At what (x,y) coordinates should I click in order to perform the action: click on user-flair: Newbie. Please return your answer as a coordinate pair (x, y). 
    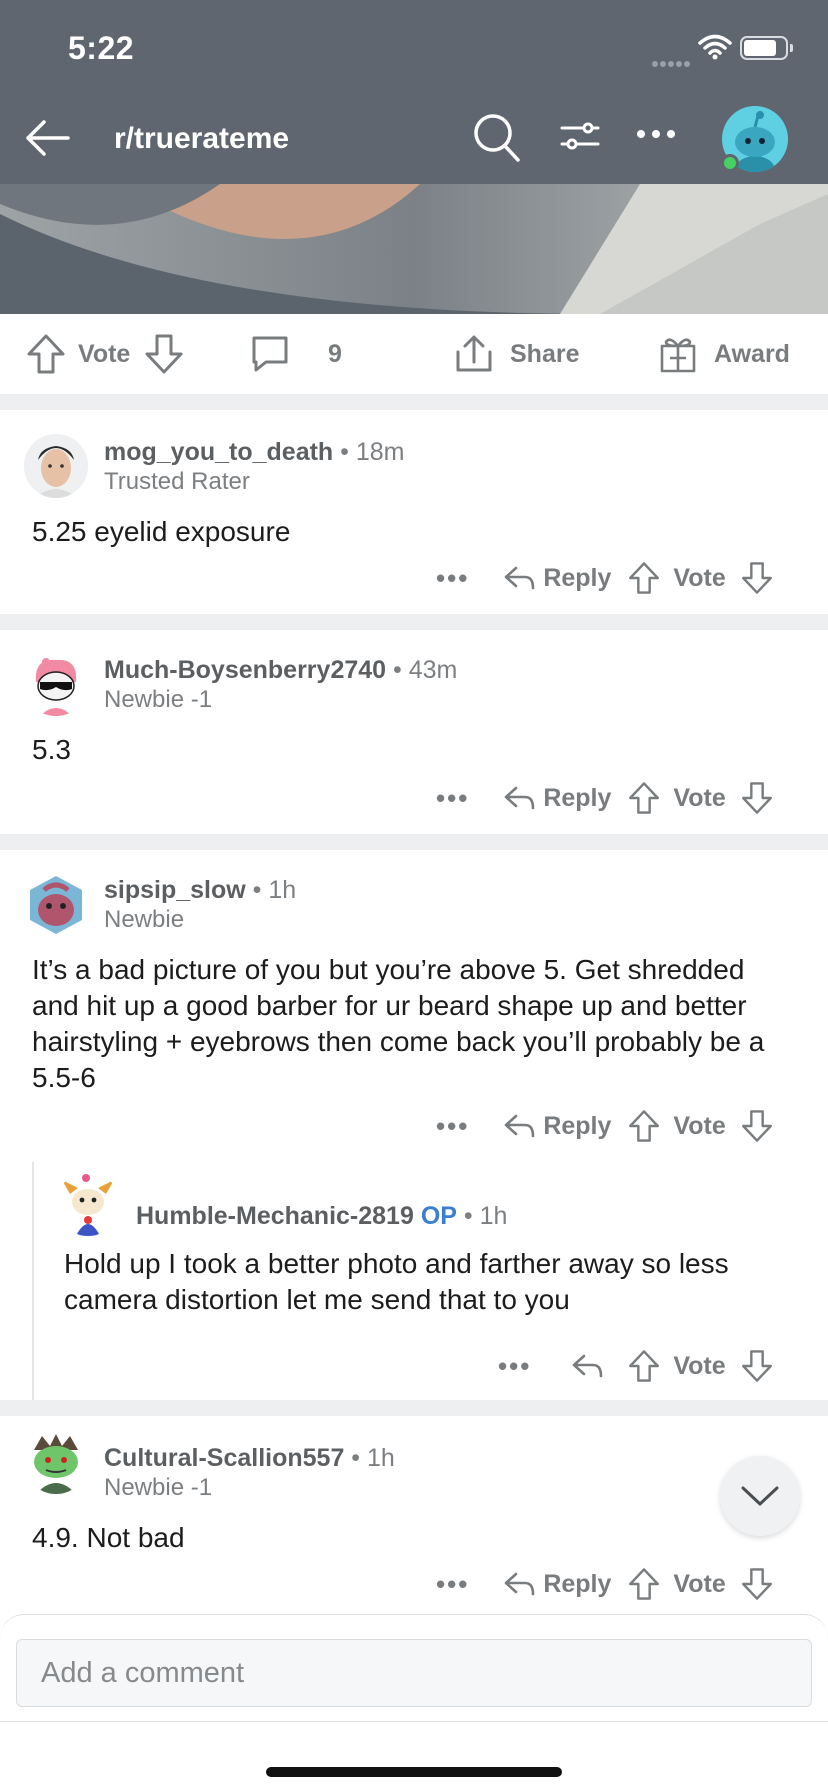
    Looking at the image, I should click on (144, 919).